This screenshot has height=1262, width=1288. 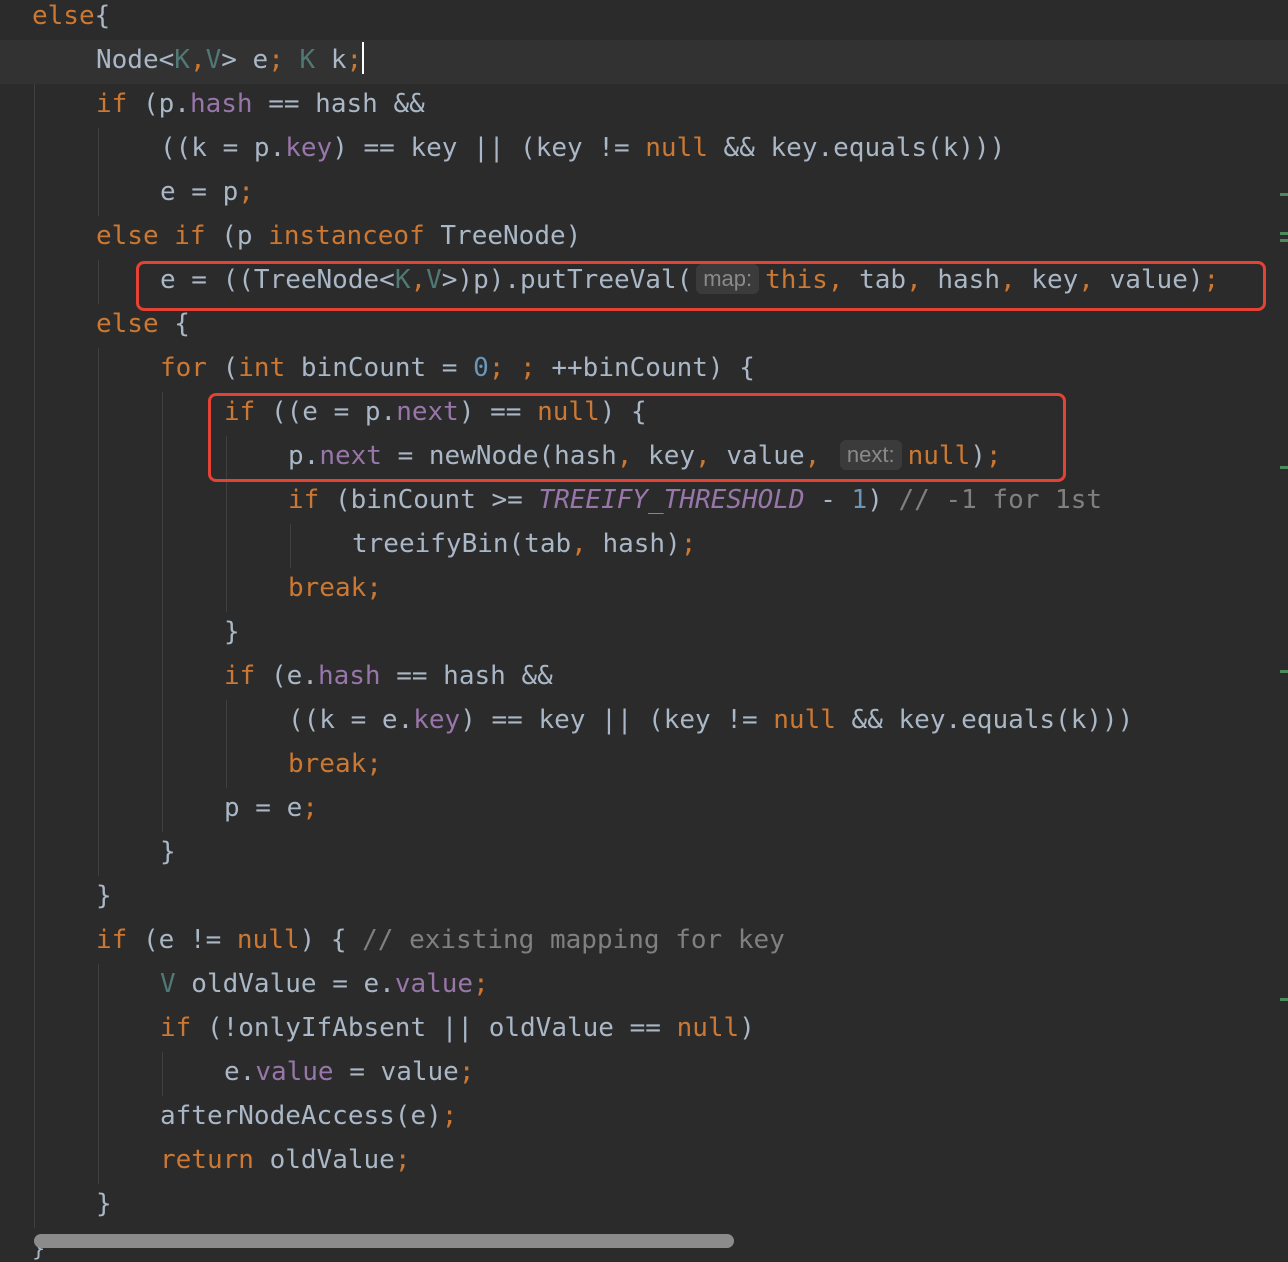 I want to click on code-token: (binCount >=, so click(x=429, y=500).